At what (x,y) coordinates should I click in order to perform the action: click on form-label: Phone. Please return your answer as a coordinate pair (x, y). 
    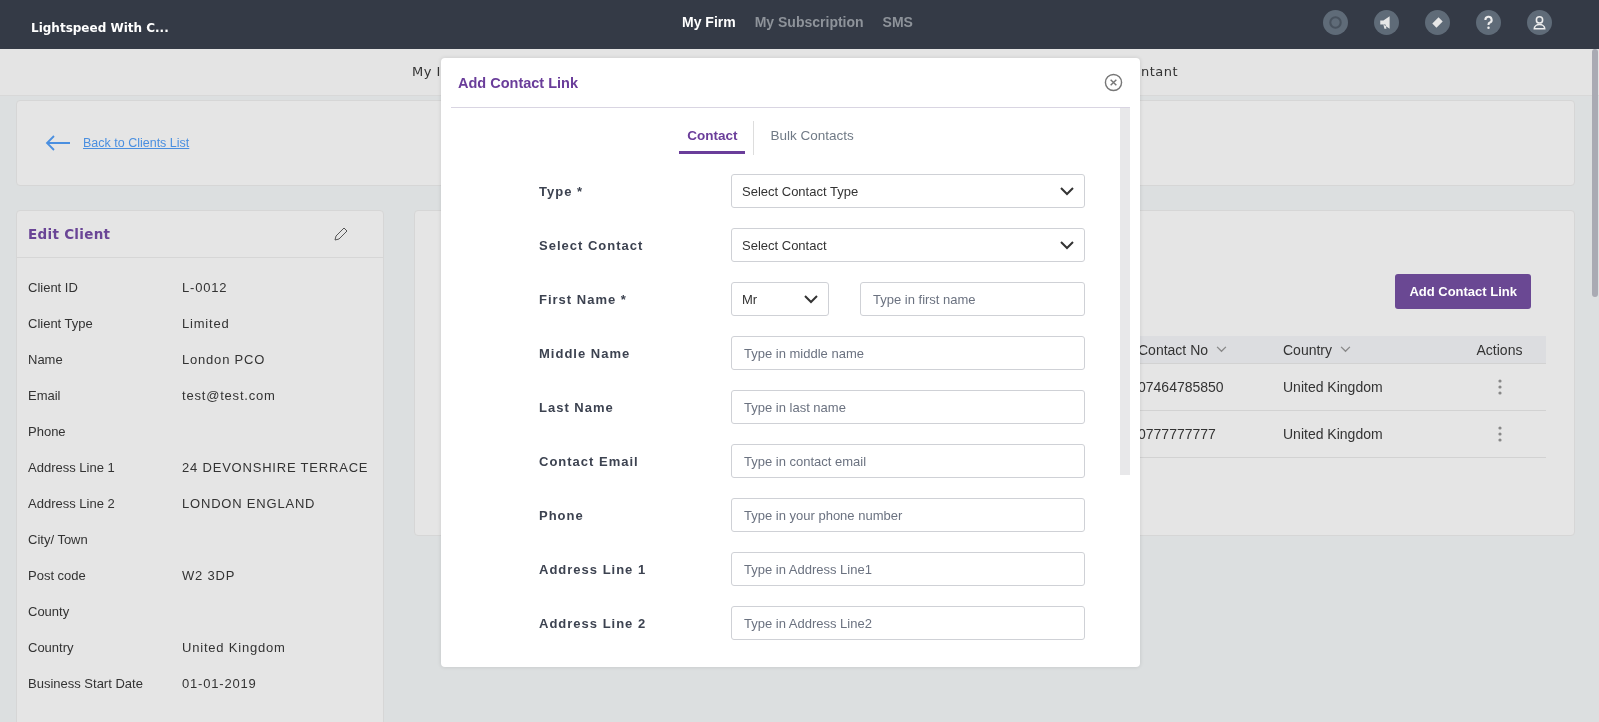
    Looking at the image, I should click on (562, 515).